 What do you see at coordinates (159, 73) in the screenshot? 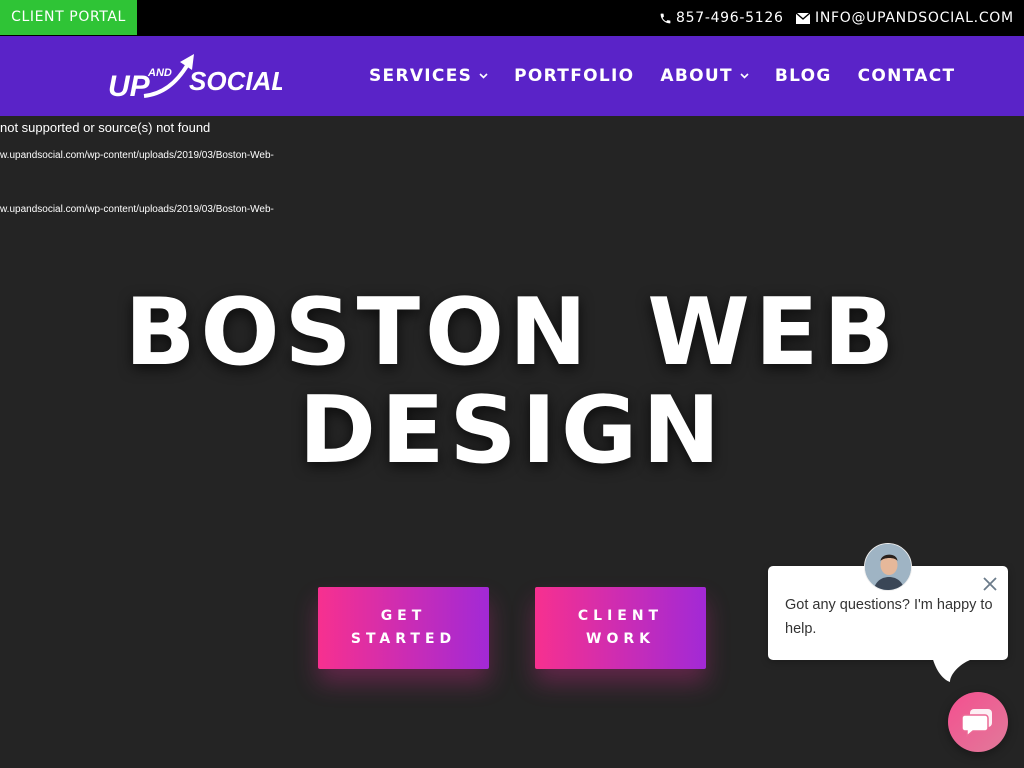
I see `svg-text: AND` at bounding box center [159, 73].